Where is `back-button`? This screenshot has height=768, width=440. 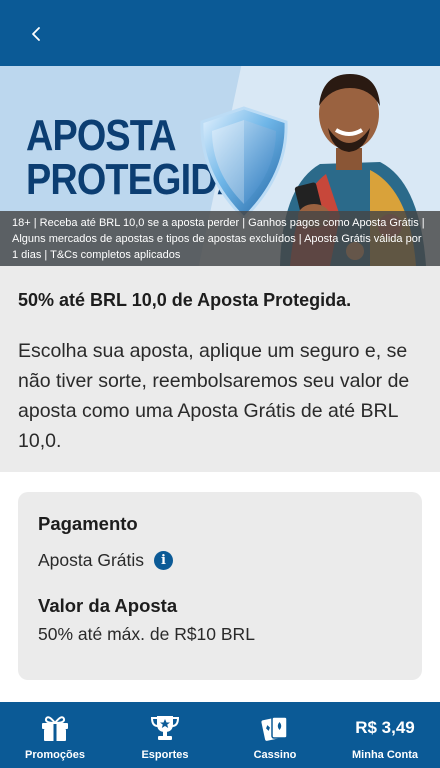 back-button is located at coordinates (36, 34).